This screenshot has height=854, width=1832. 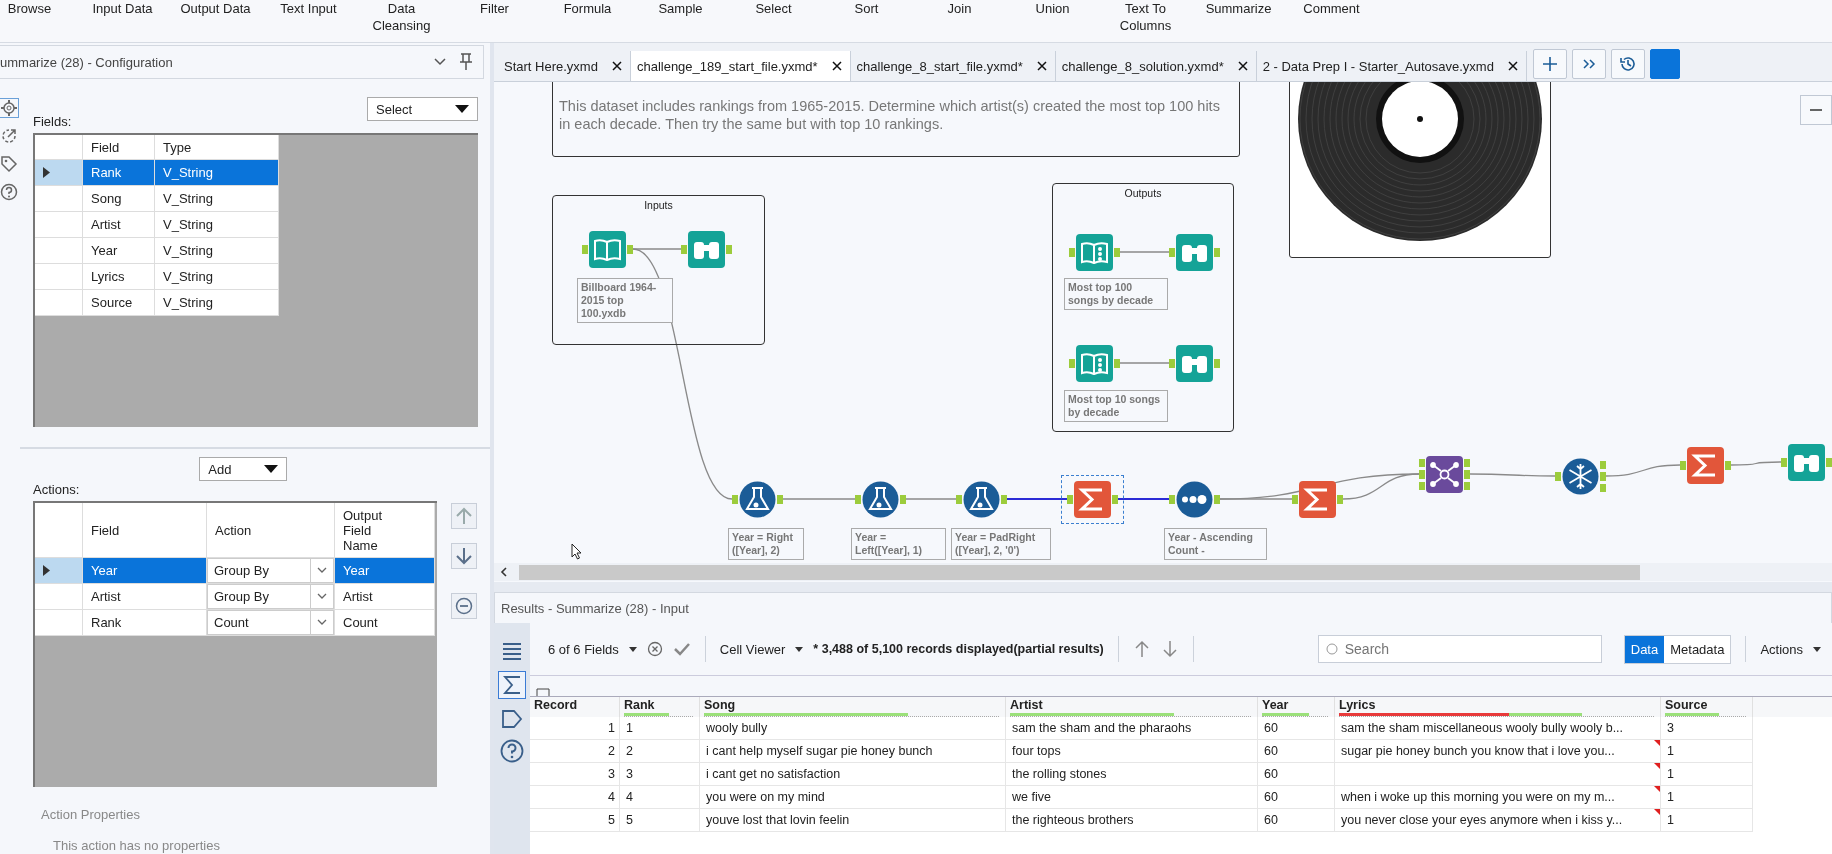 What do you see at coordinates (157, 277) in the screenshot?
I see `field-row: Lyrics V_String` at bounding box center [157, 277].